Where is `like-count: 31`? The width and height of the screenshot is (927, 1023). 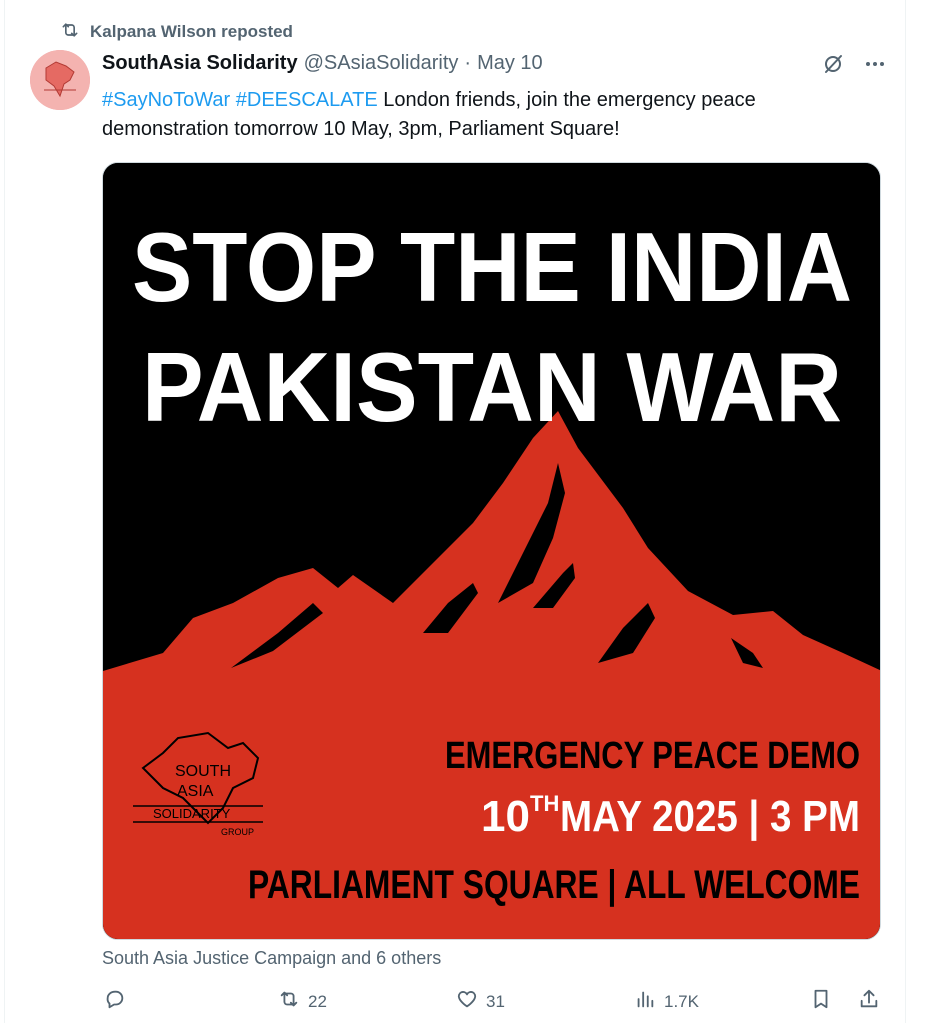
like-count: 31 is located at coordinates (495, 1001).